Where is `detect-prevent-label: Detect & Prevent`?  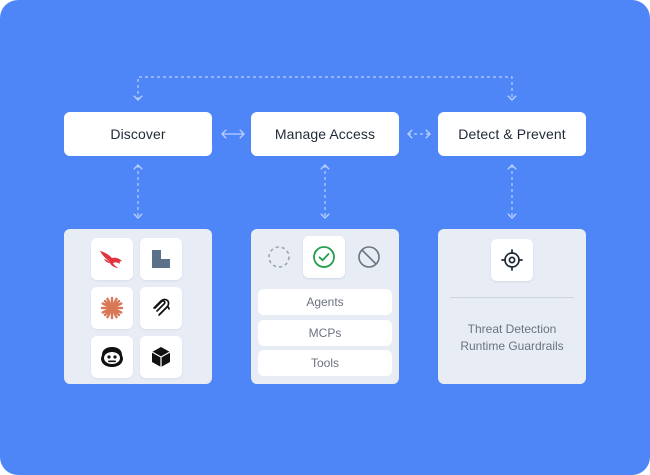
detect-prevent-label: Detect & Prevent is located at coordinates (512, 134).